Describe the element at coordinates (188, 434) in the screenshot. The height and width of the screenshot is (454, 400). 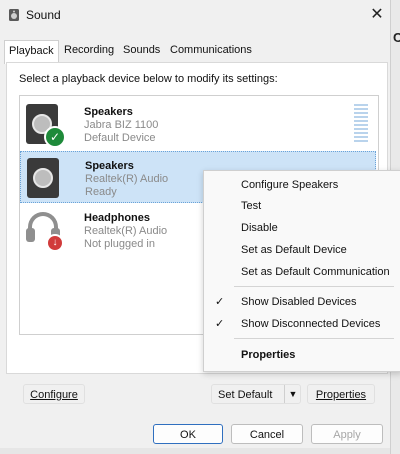
I see `ok-button: OK` at that location.